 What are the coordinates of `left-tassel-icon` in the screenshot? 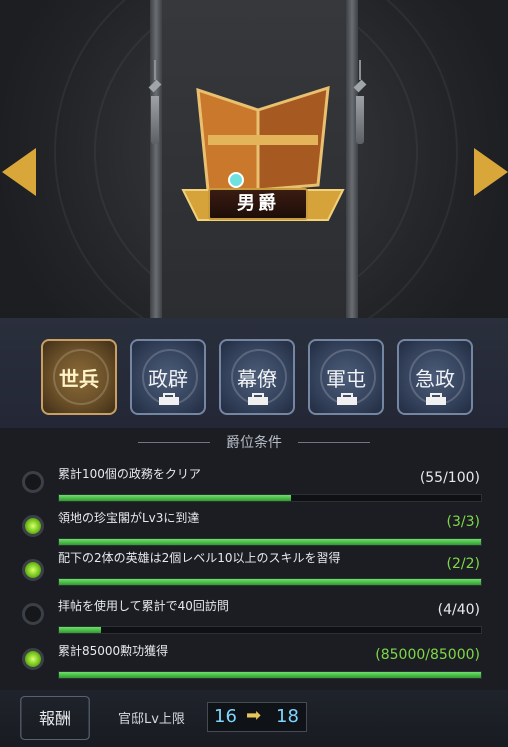 It's located at (155, 102).